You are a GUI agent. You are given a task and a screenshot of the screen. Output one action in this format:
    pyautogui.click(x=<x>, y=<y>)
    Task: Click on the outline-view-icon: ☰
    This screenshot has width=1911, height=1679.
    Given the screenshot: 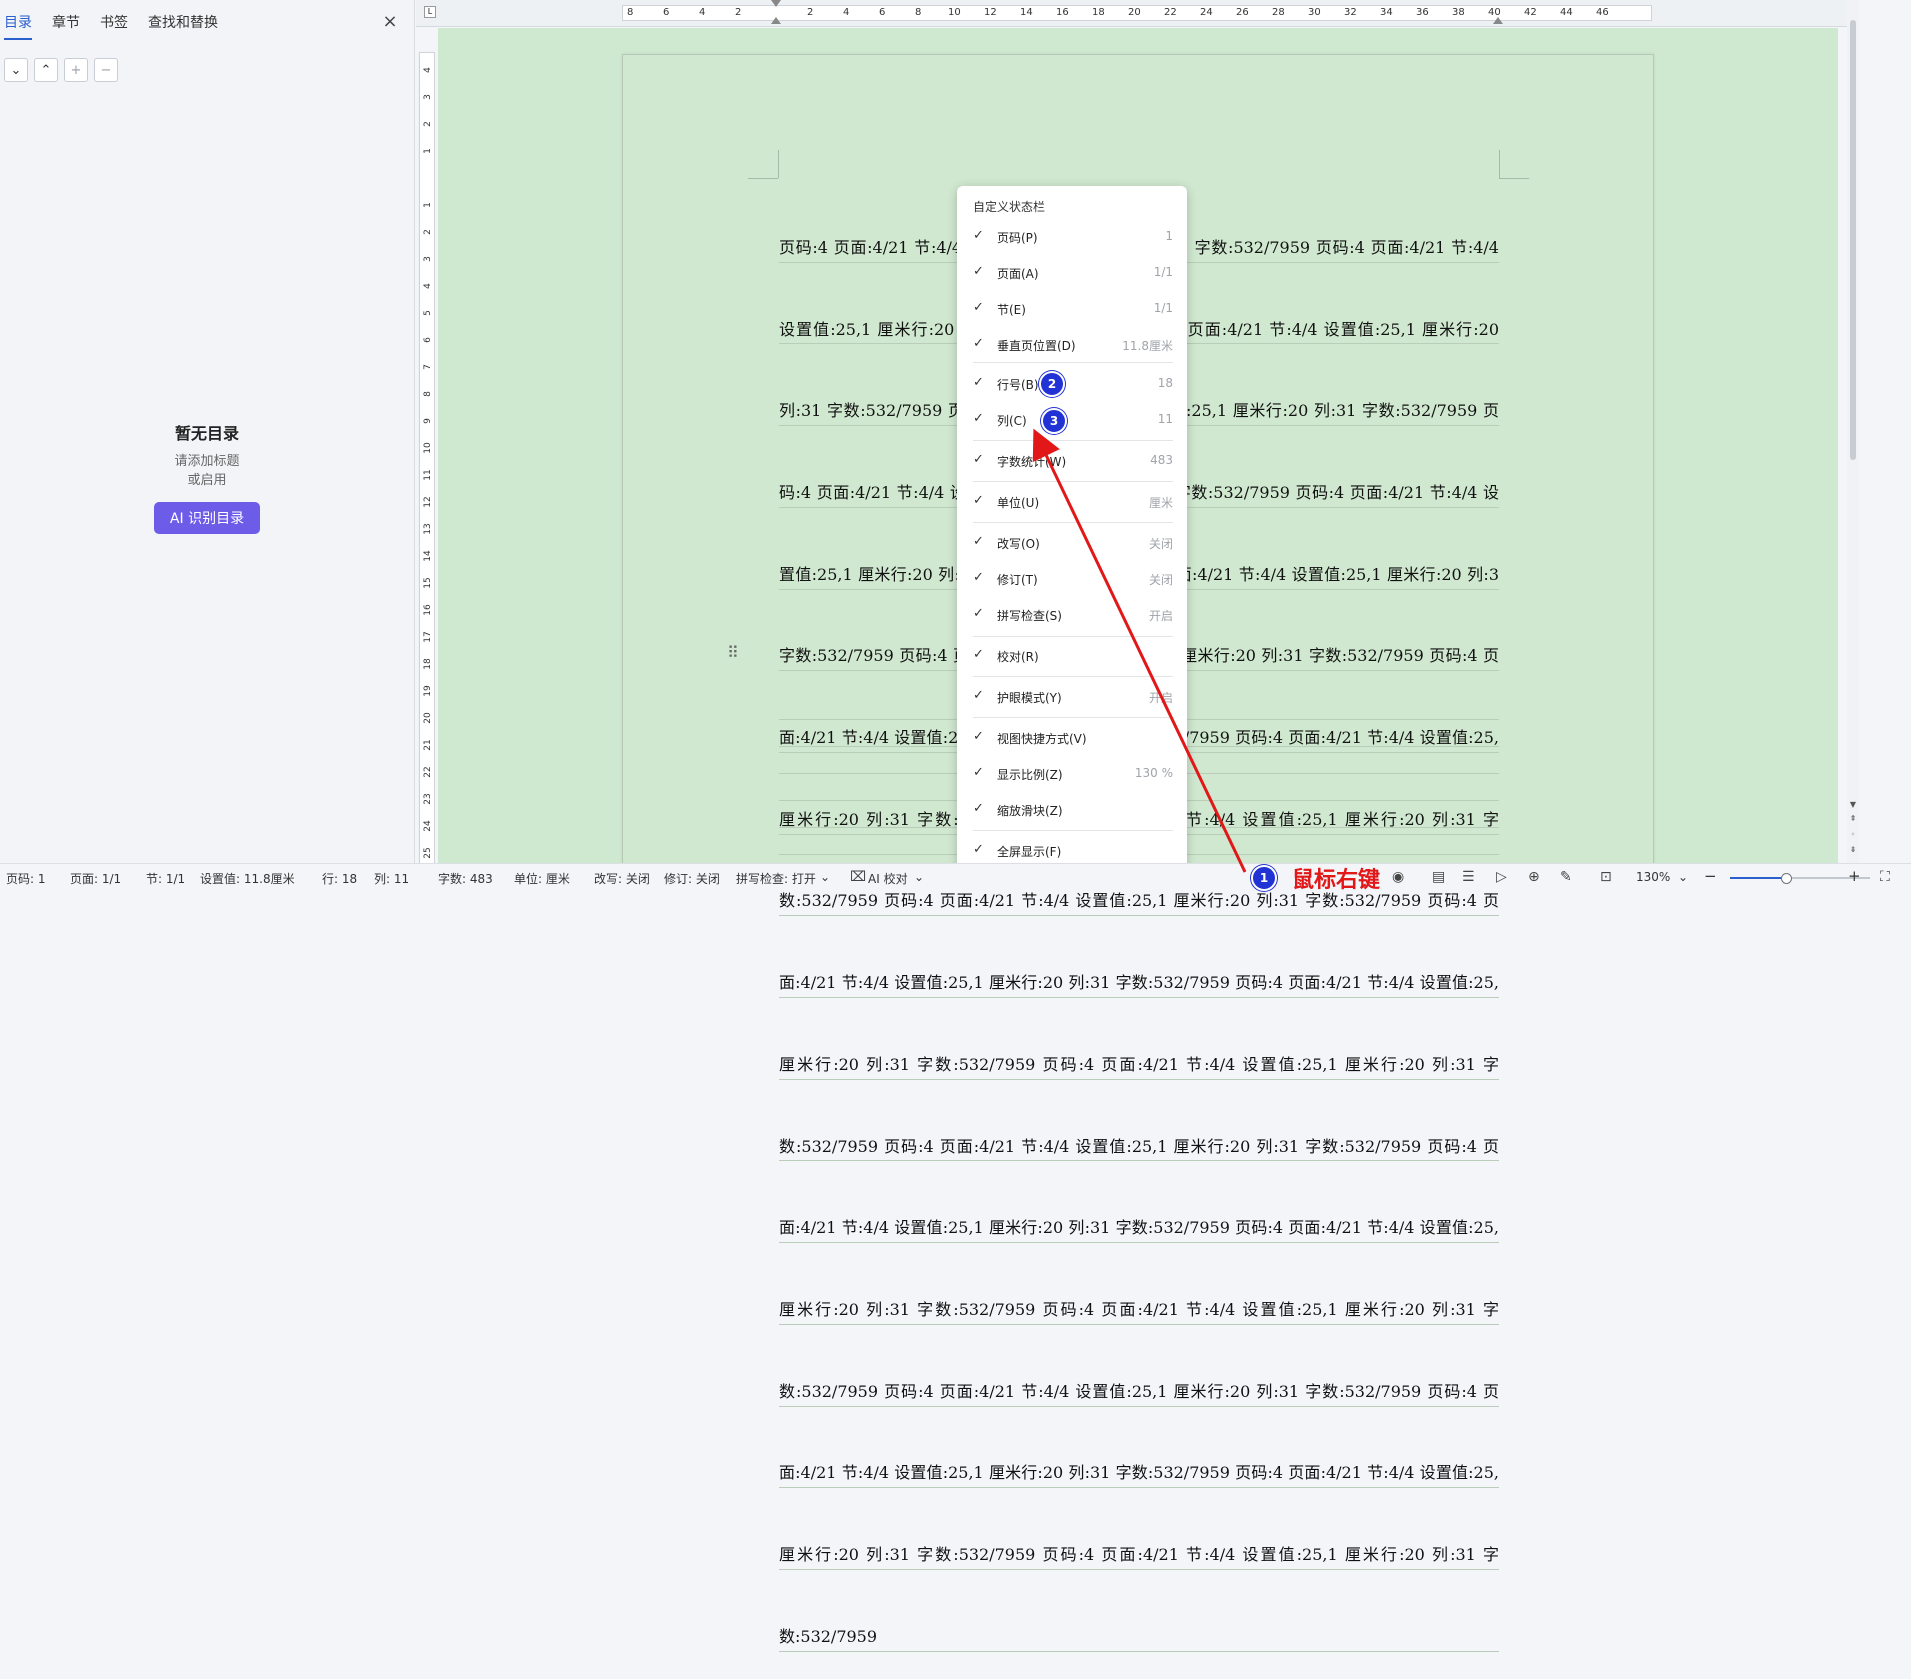 What is the action you would take?
    pyautogui.click(x=1468, y=877)
    